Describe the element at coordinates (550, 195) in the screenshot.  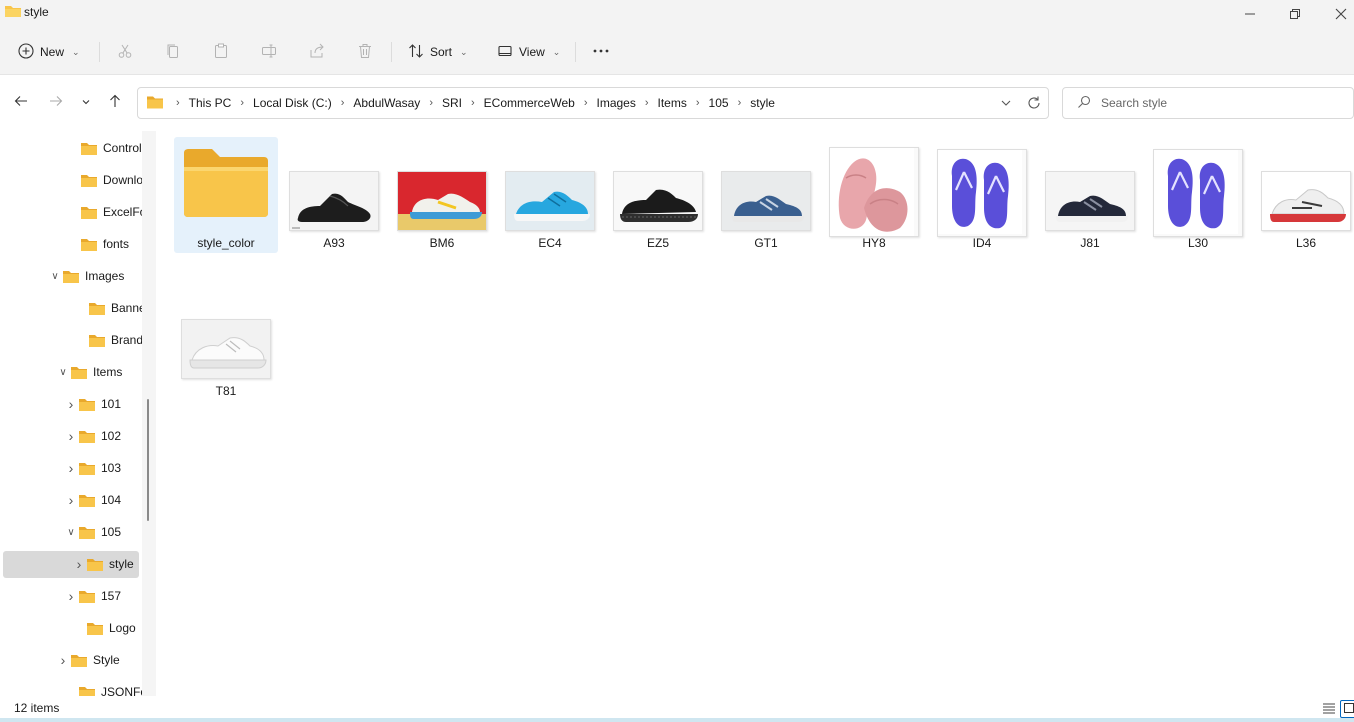
I see `file-item: EC4` at that location.